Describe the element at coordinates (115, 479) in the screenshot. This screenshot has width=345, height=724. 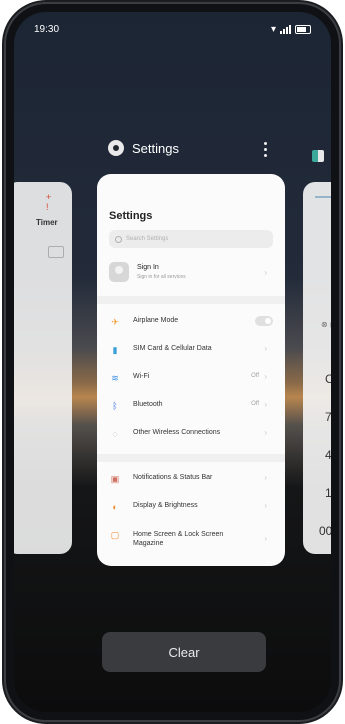
I see `notifications-icon: ▣` at that location.